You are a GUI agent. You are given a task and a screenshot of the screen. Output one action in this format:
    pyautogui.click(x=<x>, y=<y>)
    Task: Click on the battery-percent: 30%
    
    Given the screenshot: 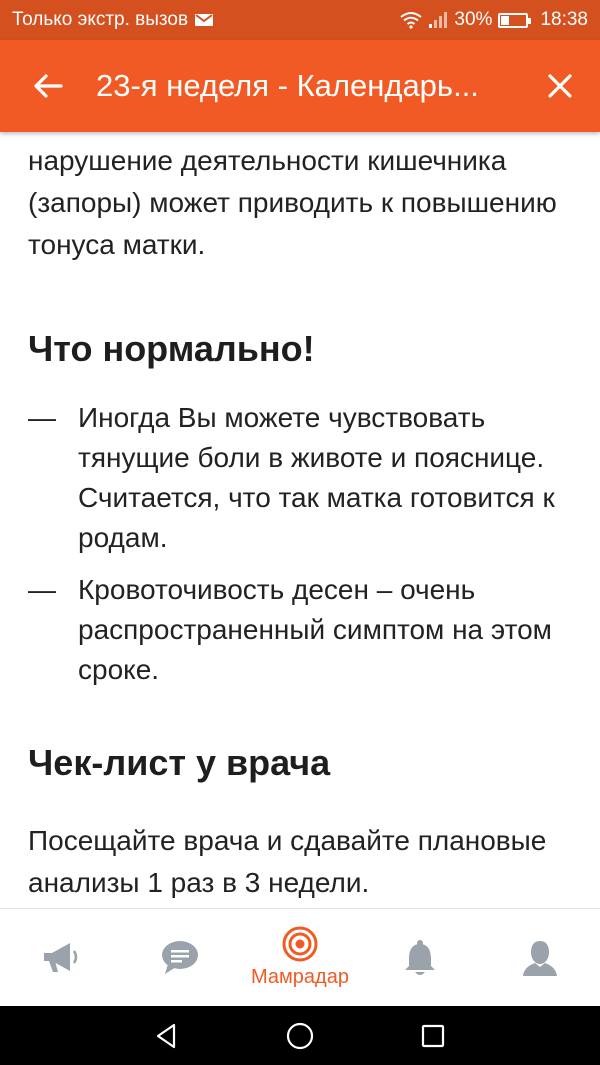 What is the action you would take?
    pyautogui.click(x=473, y=19)
    